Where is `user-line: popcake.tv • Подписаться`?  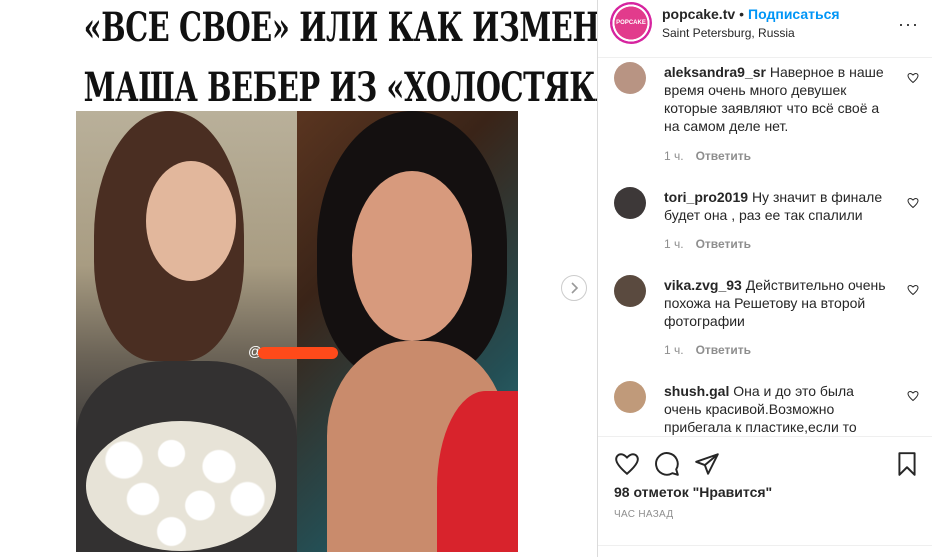 user-line: popcake.tv • Подписаться is located at coordinates (751, 14).